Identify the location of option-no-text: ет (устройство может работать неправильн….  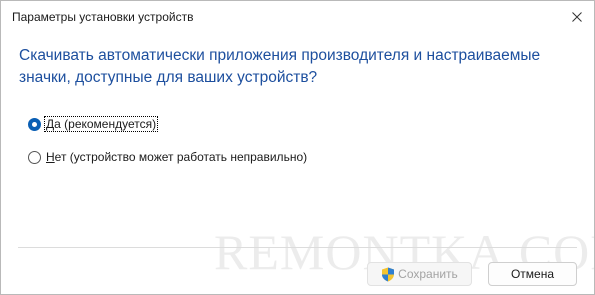
(181, 157).